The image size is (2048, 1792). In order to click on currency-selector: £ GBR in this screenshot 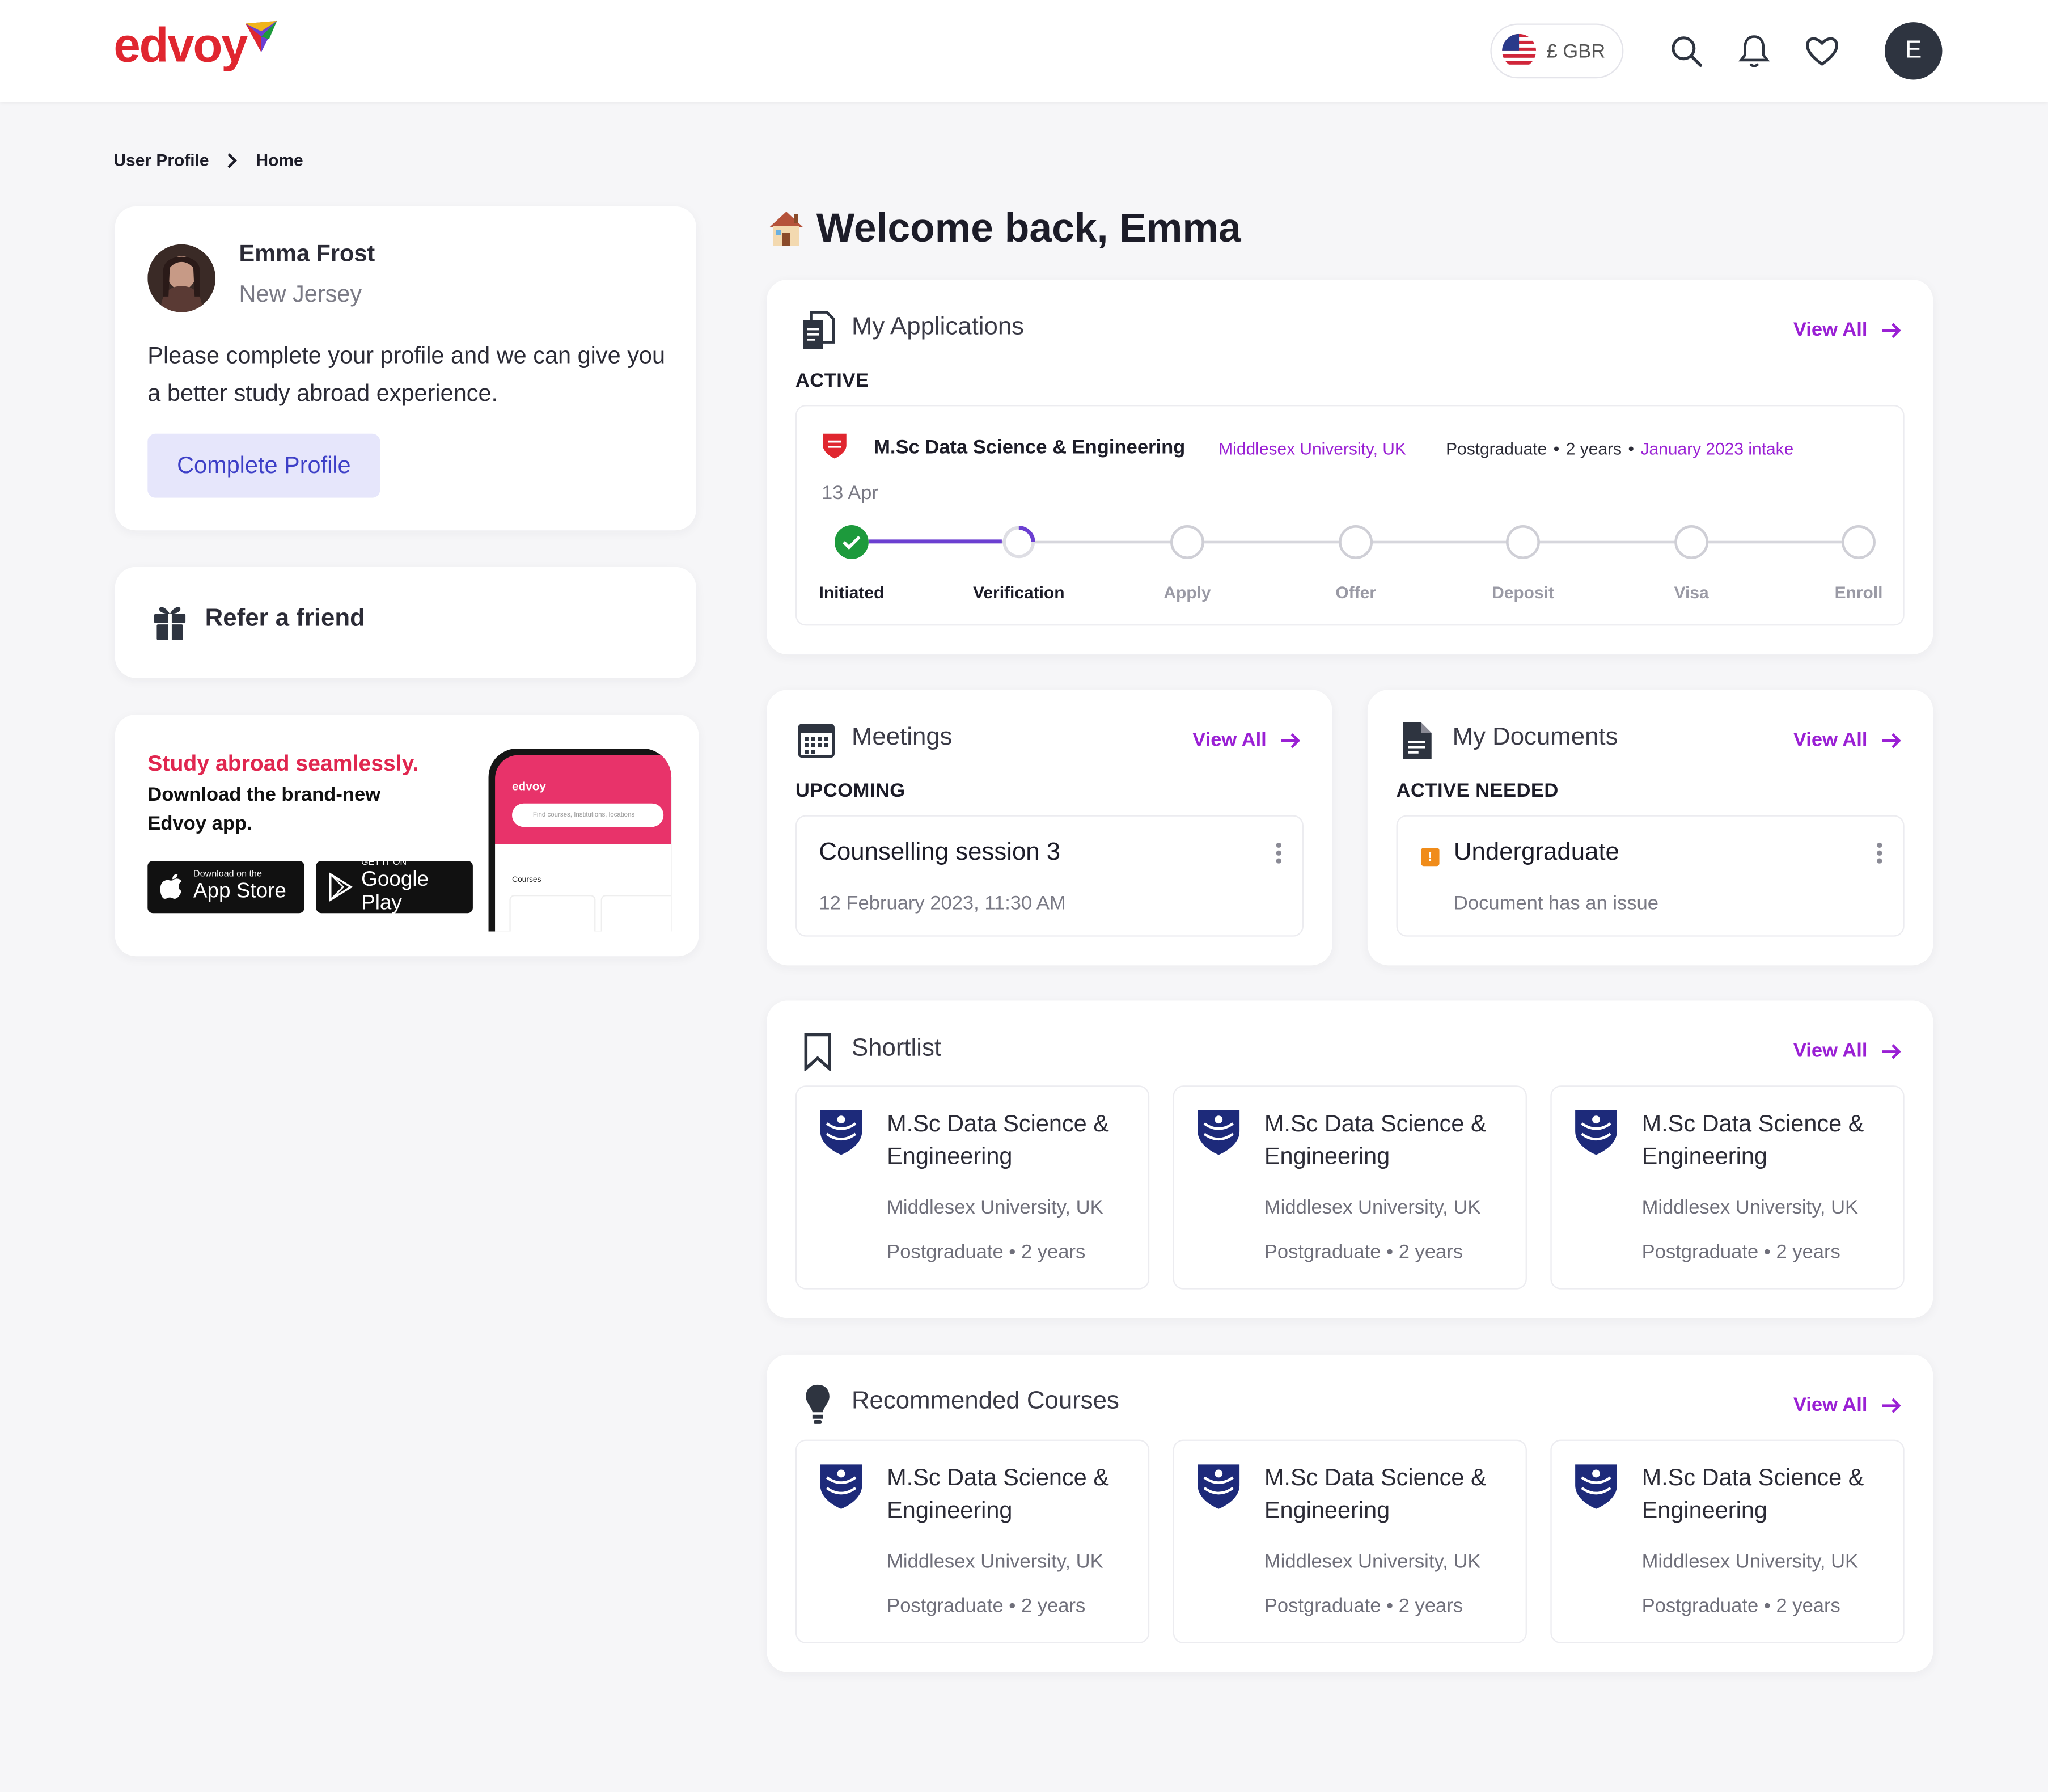, I will do `click(1557, 51)`.